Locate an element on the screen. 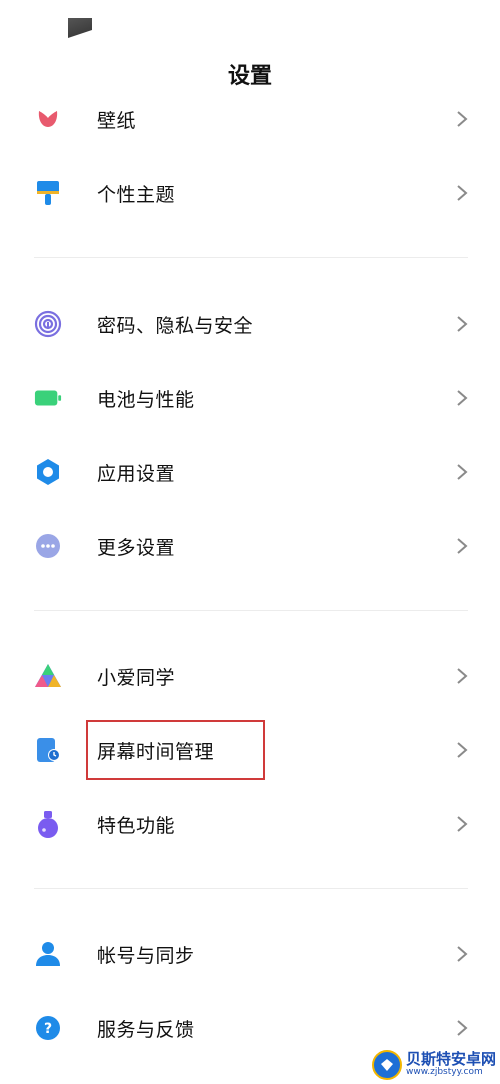  settings-item-label: 特色功能 is located at coordinates (136, 825).